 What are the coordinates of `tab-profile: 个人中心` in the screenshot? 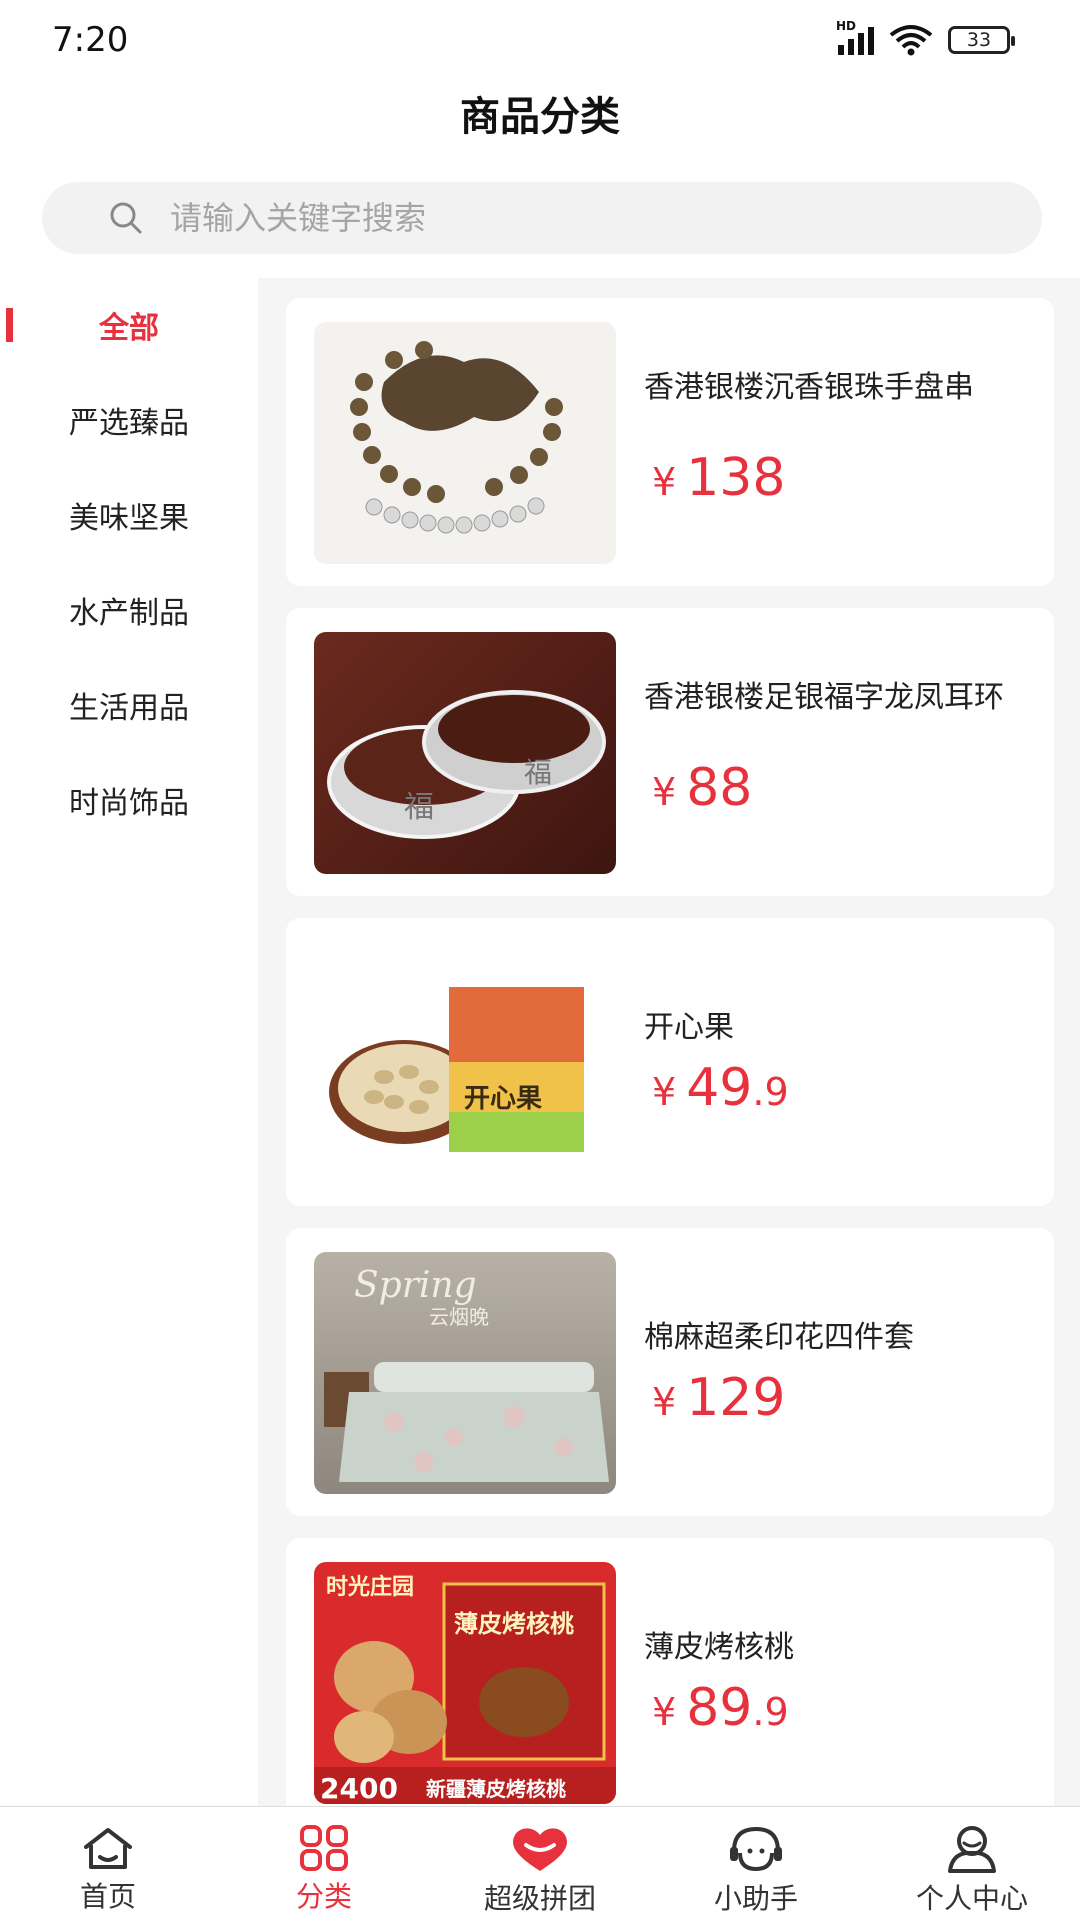 It's located at (972, 1864).